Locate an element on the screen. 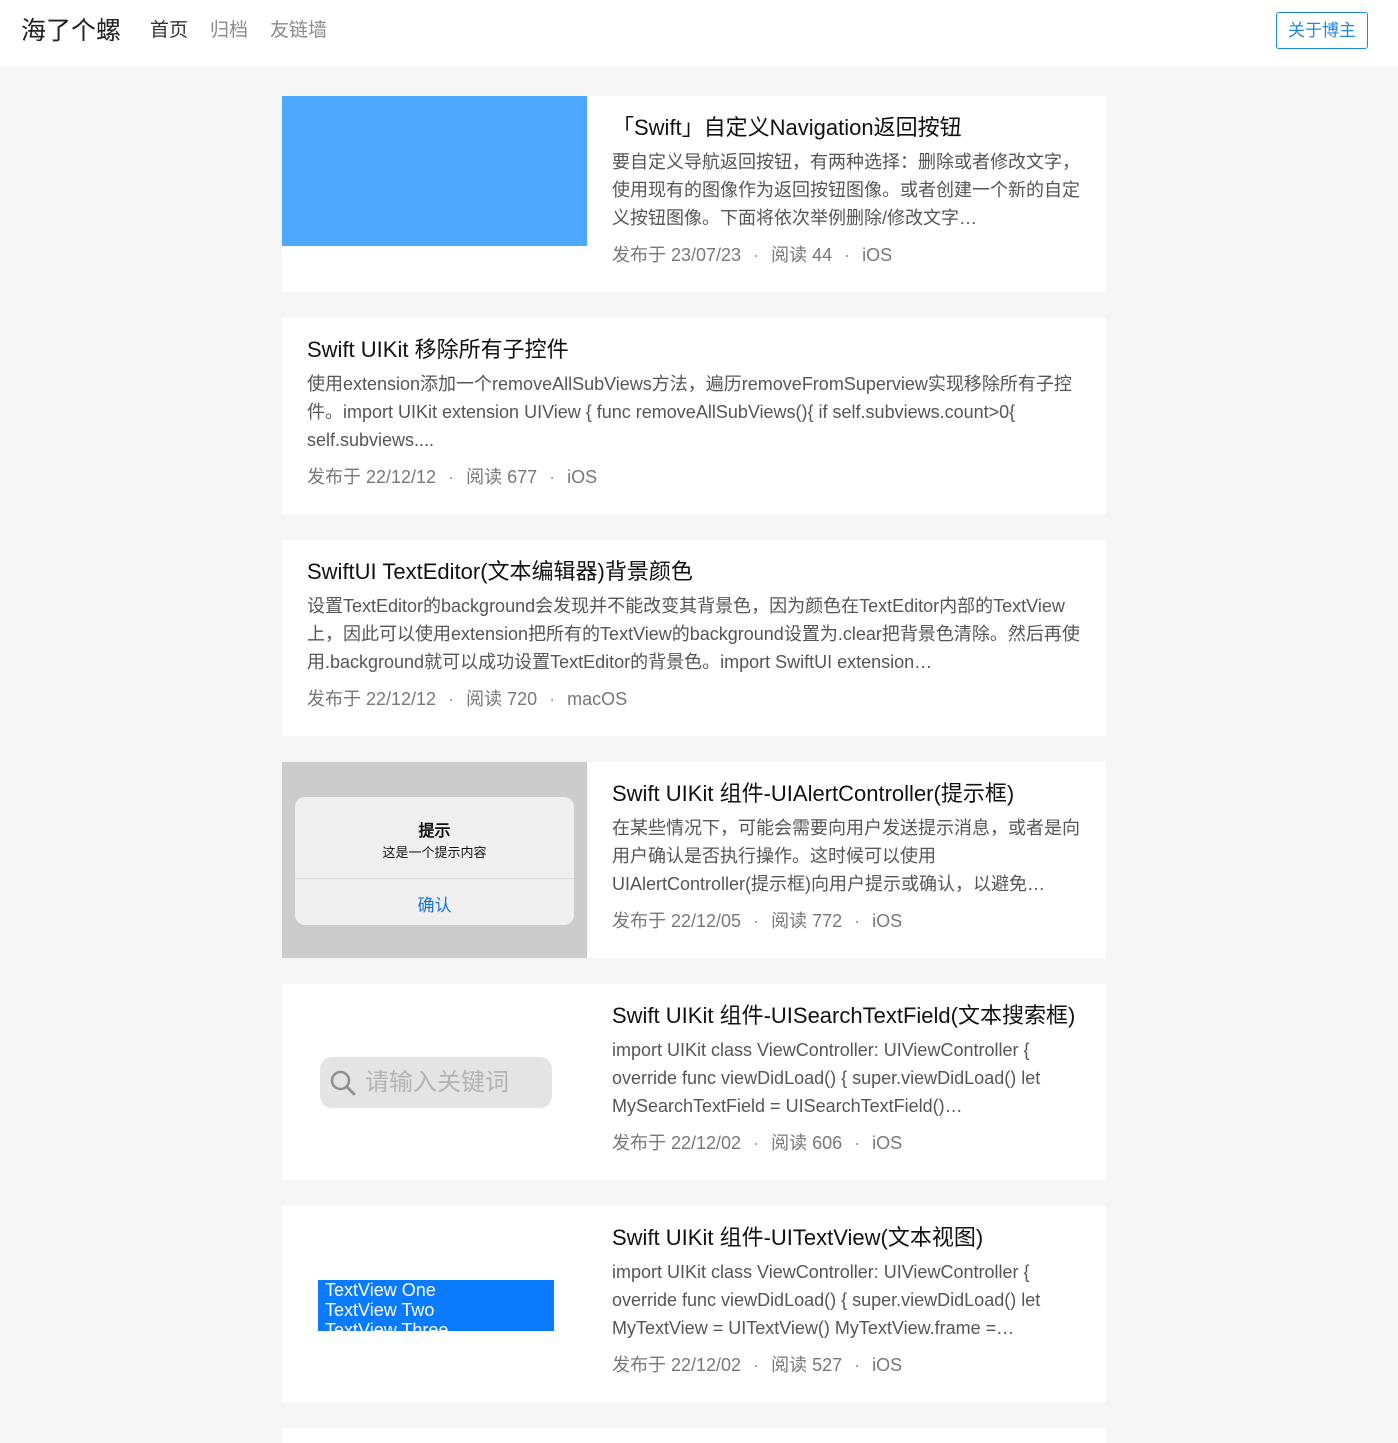 This screenshot has height=1443, width=1398. post-reads: 阅读 527 is located at coordinates (807, 1365).